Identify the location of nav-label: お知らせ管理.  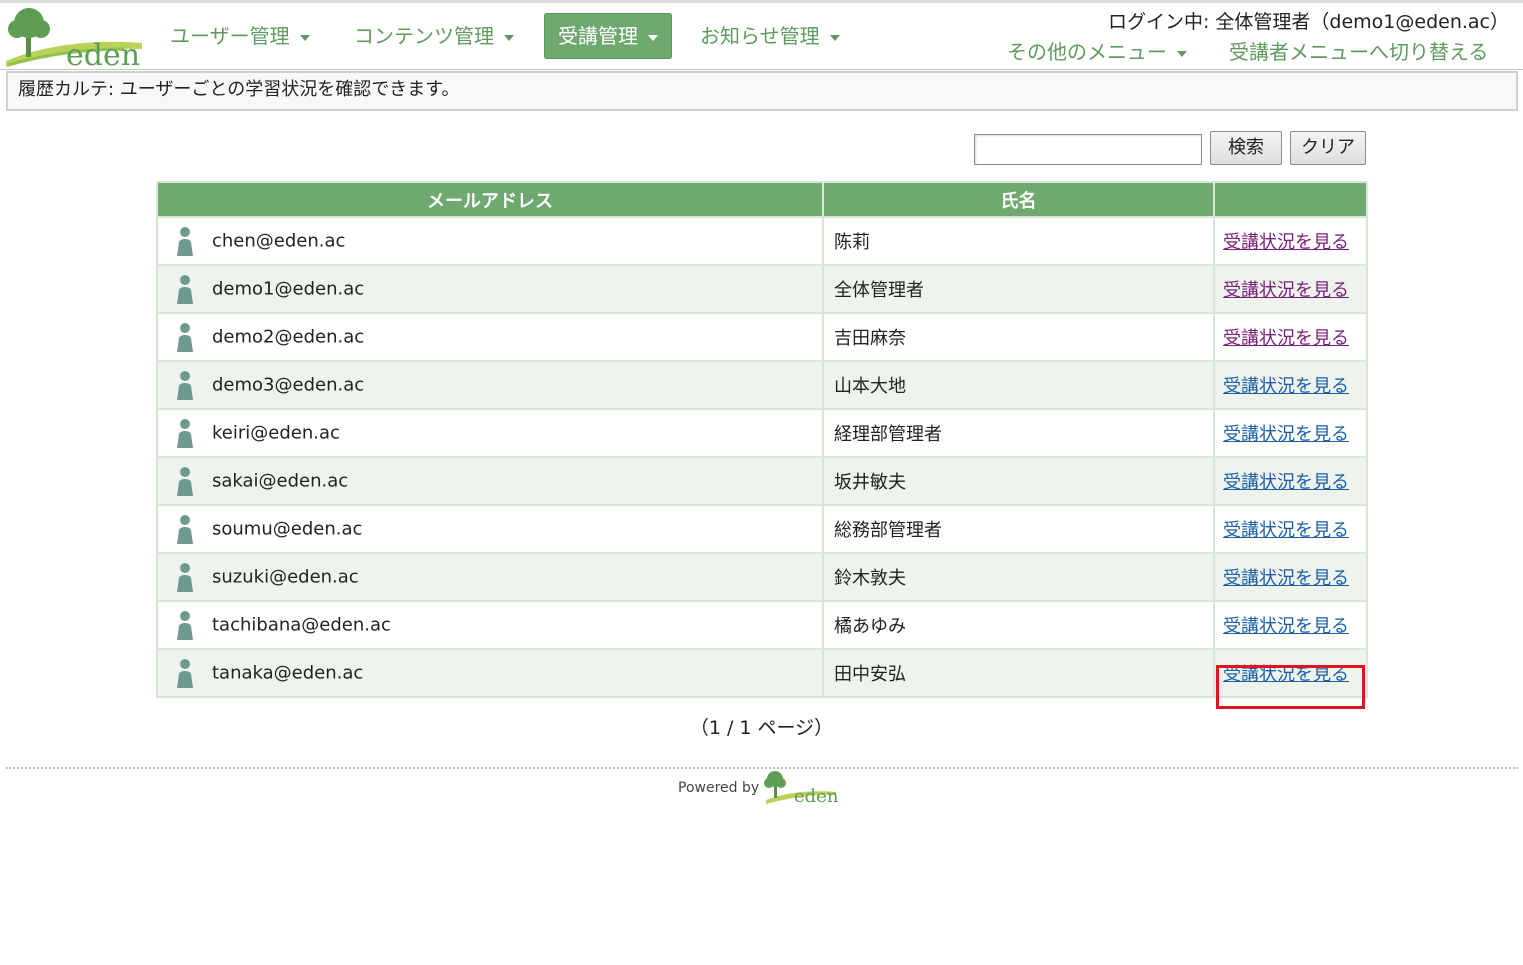
(760, 36).